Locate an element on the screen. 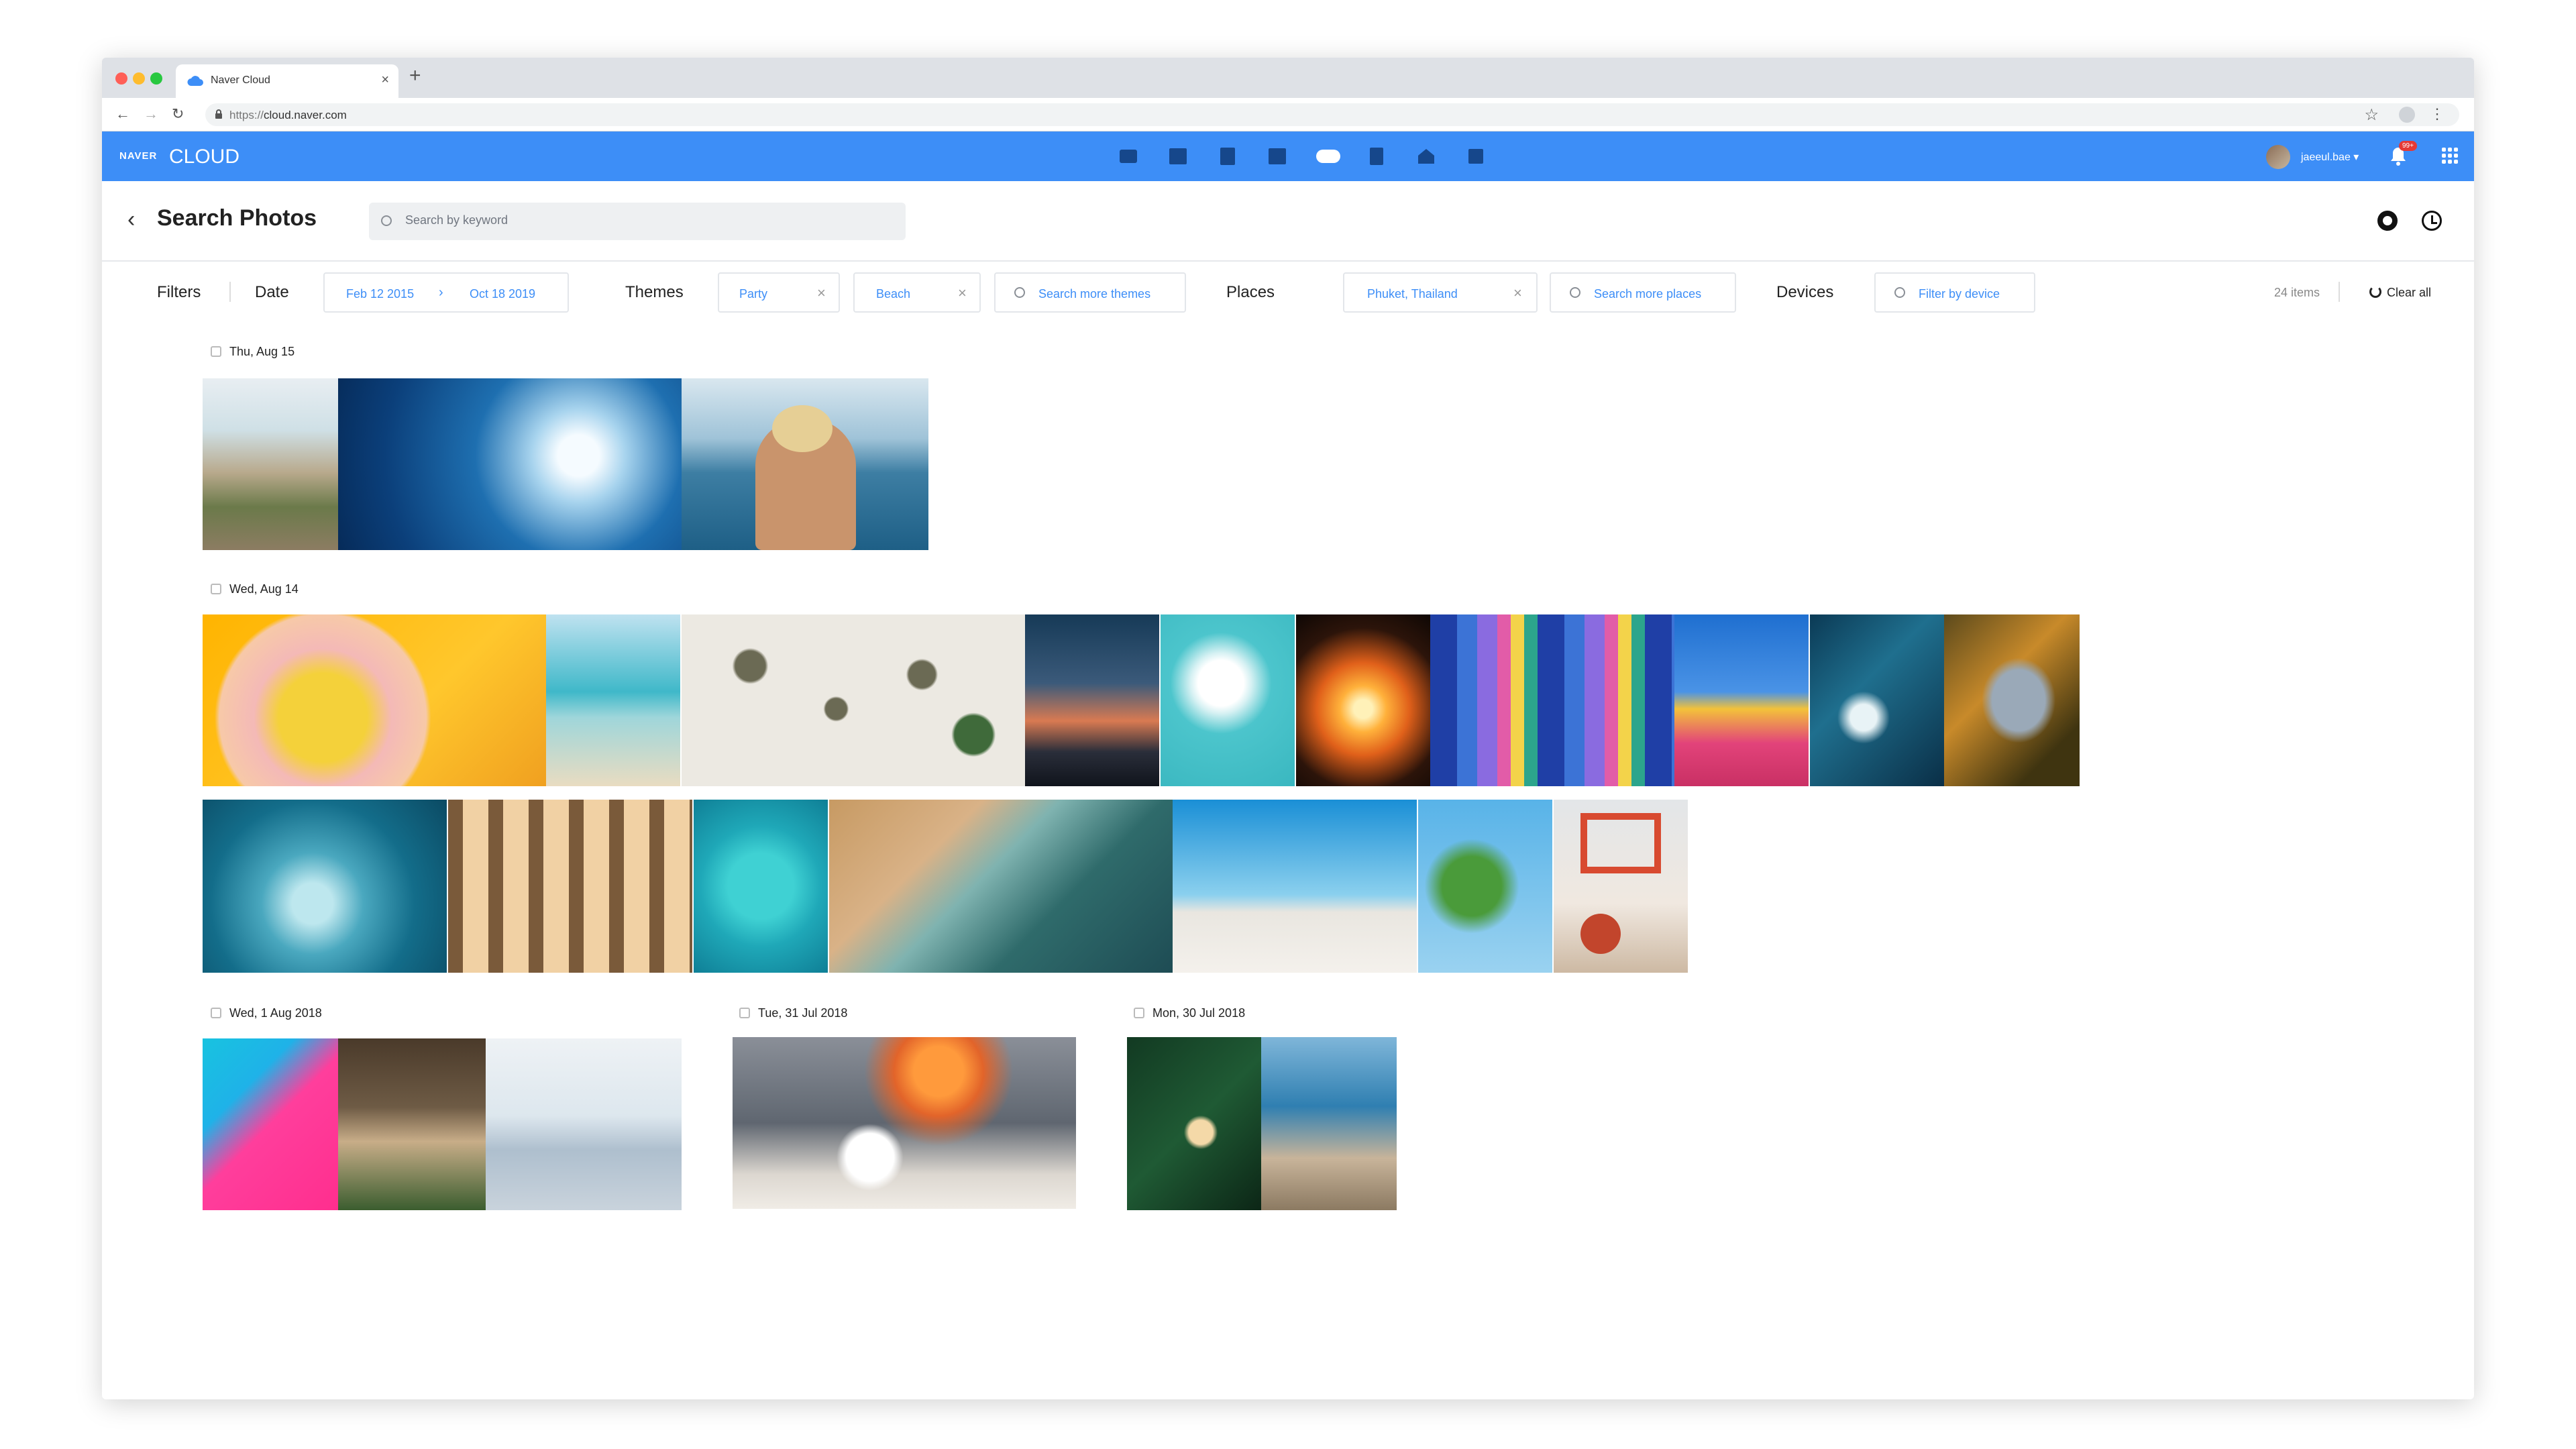  search-input is located at coordinates (640, 220).